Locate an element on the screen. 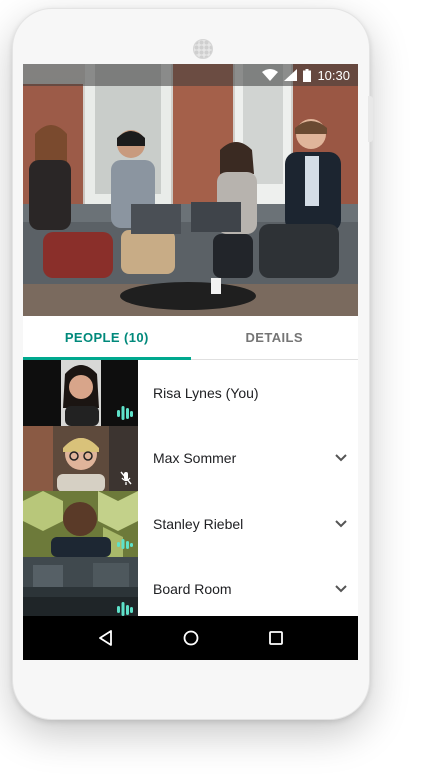 The image size is (440, 780). tab-details: DETAILS is located at coordinates (275, 337).